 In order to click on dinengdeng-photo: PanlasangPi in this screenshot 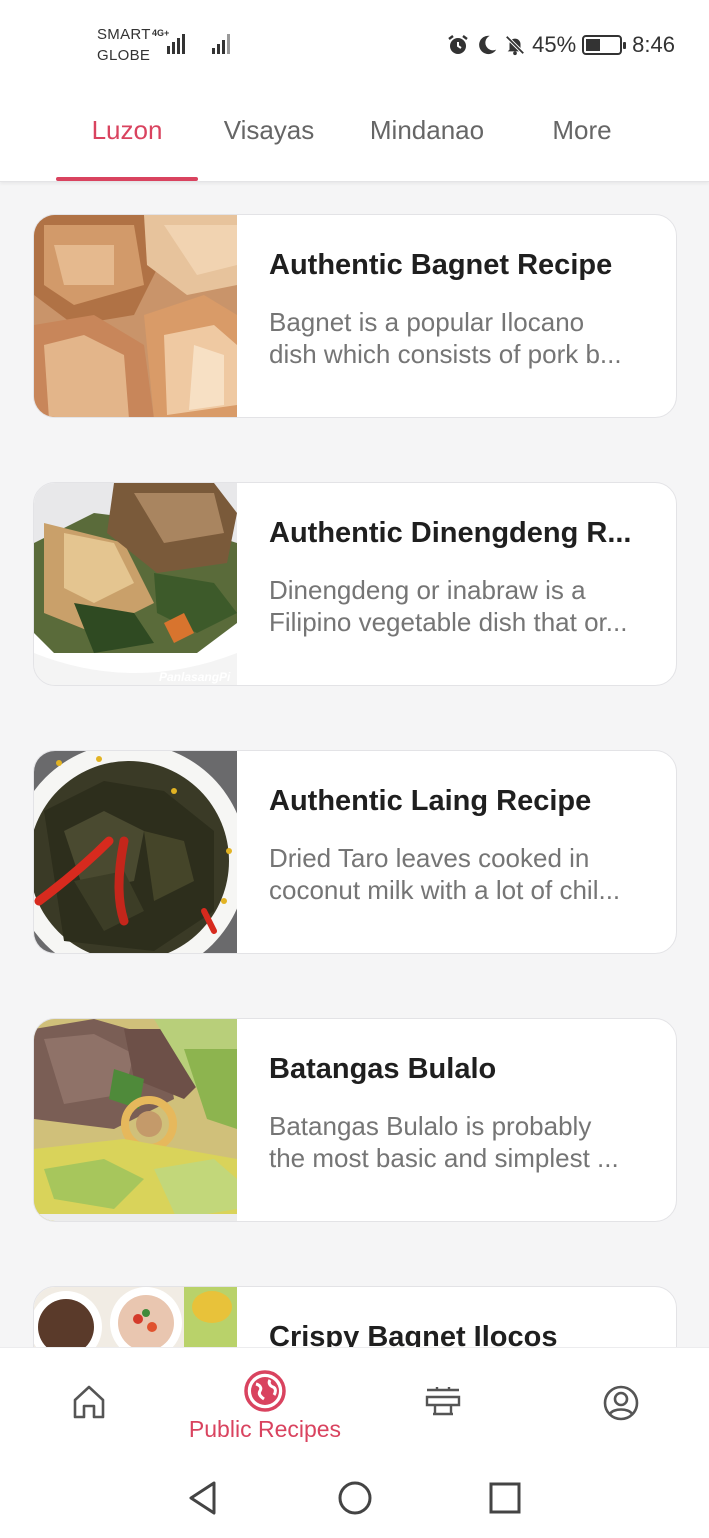, I will do `click(135, 584)`.